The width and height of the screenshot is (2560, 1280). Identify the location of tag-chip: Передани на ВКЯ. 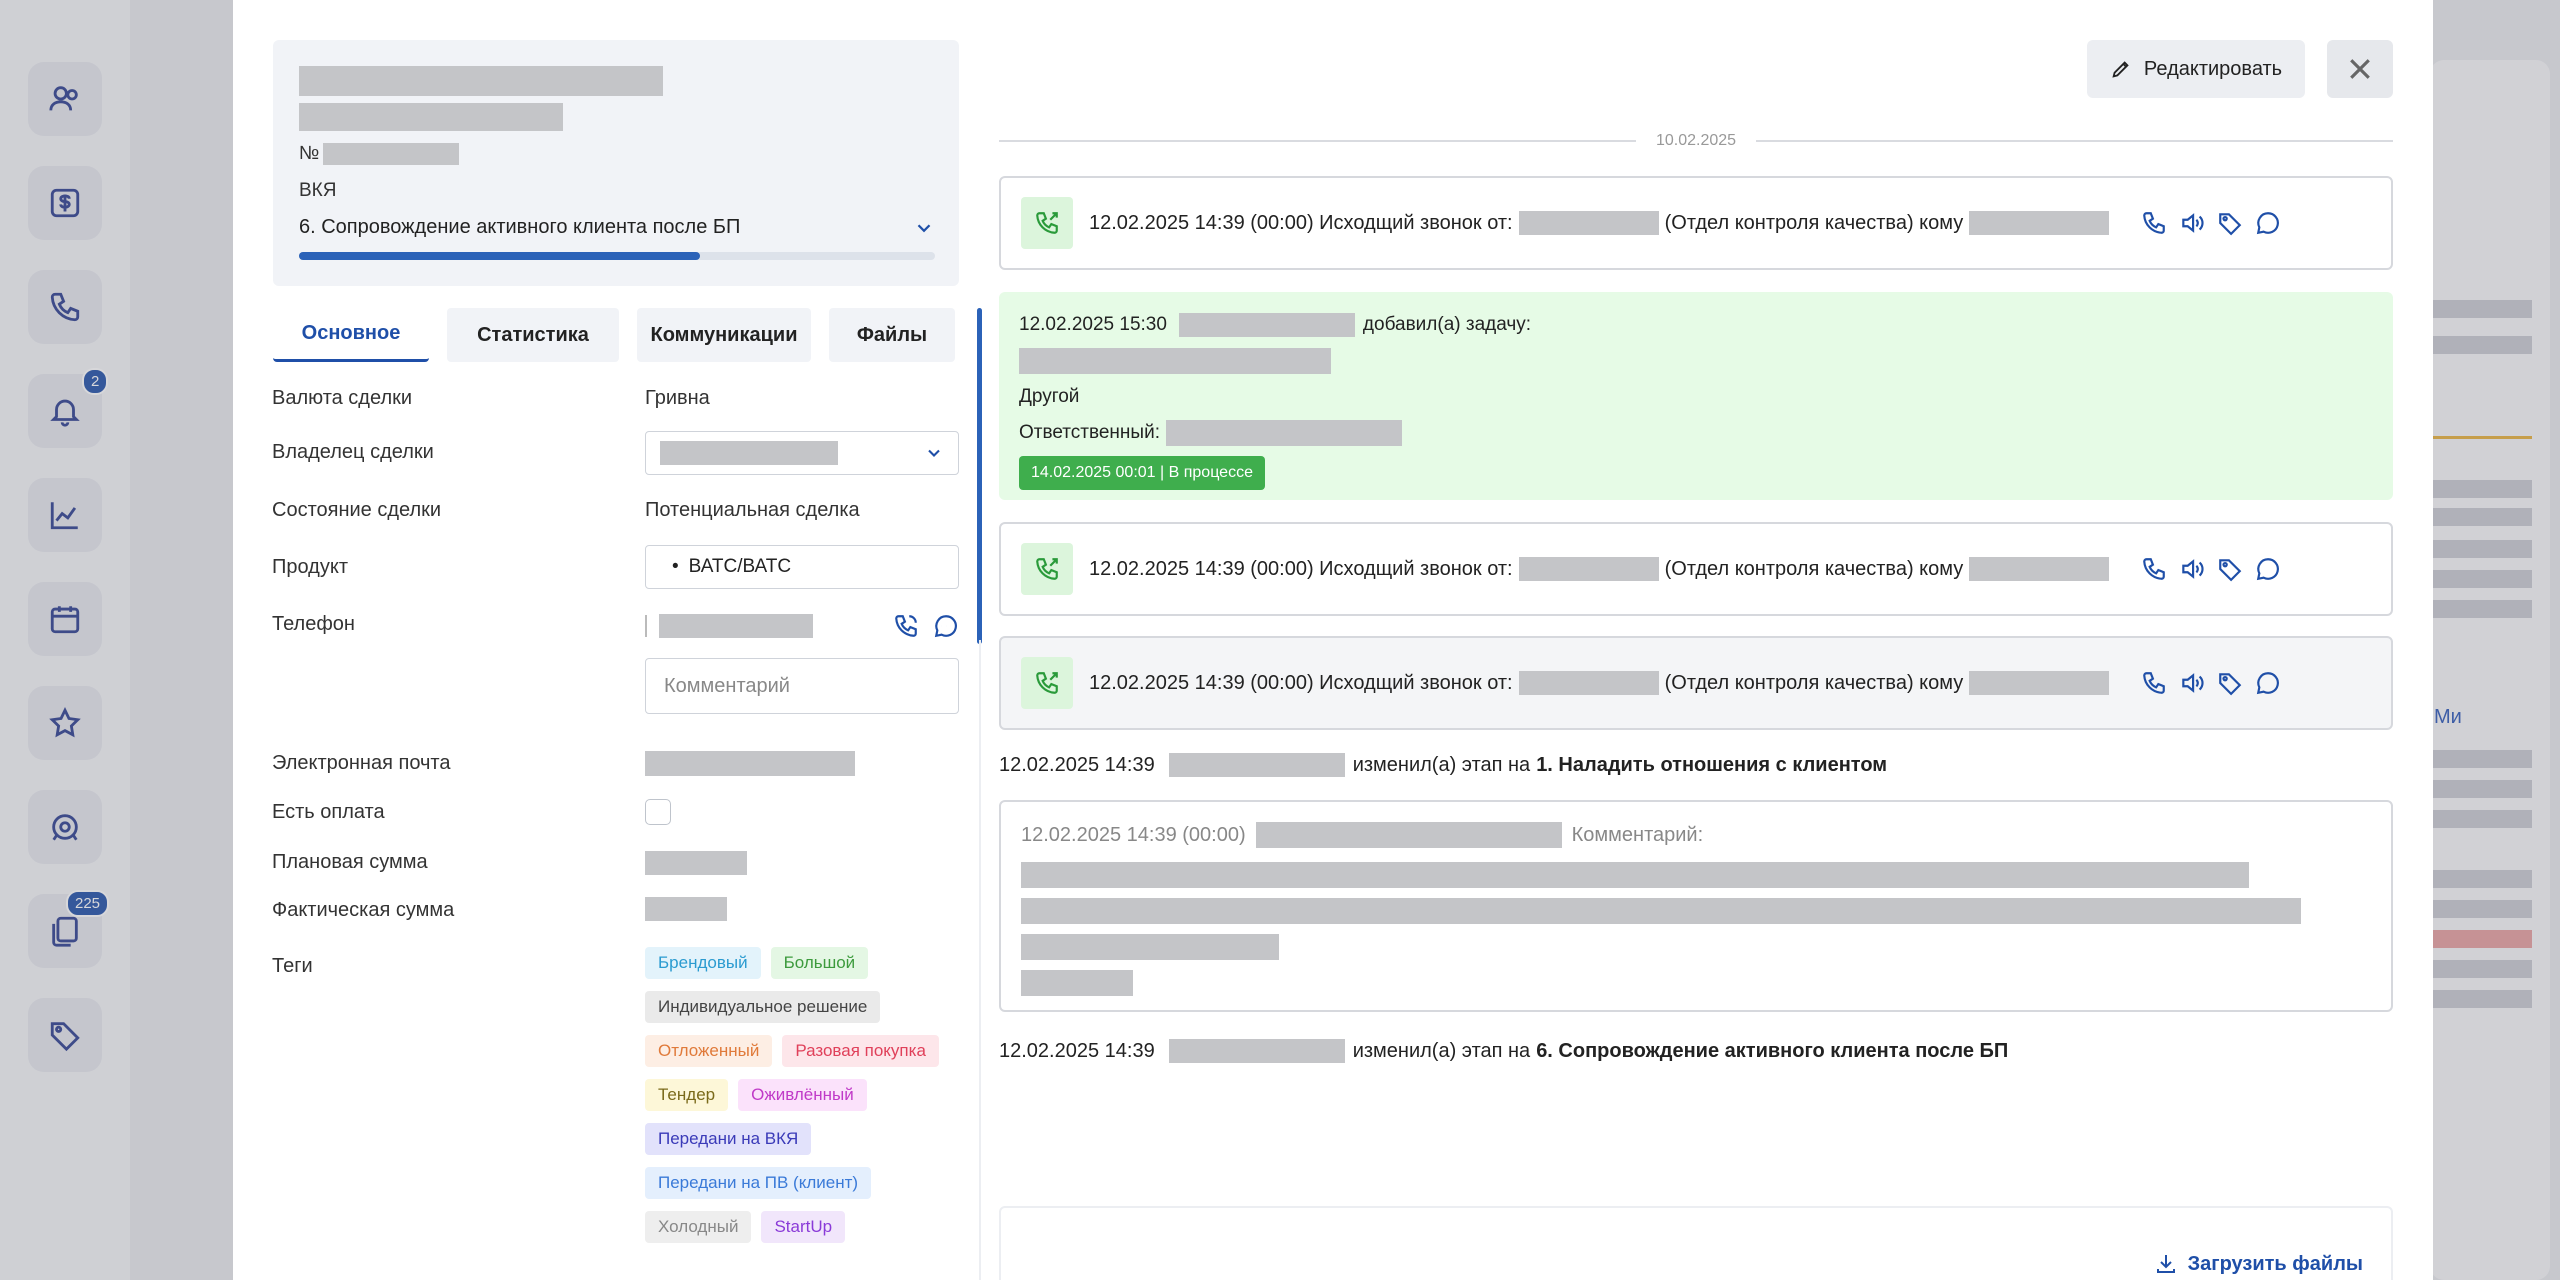
(728, 1139).